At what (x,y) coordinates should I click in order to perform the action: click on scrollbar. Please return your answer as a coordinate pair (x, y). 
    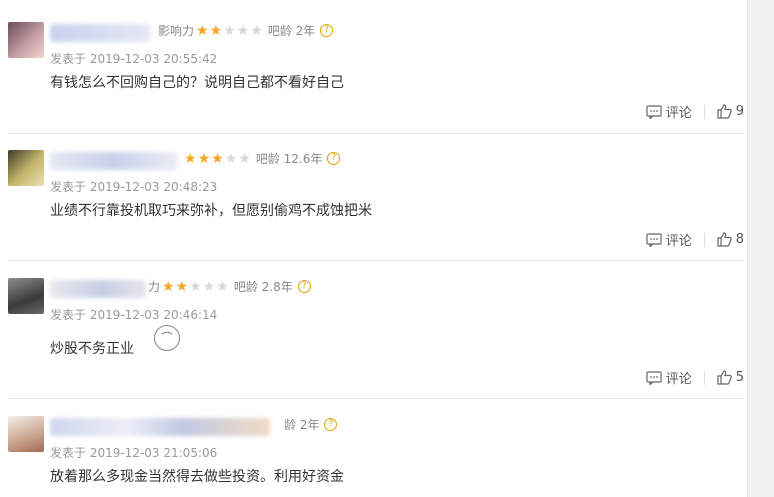
    Looking at the image, I should click on (760, 248).